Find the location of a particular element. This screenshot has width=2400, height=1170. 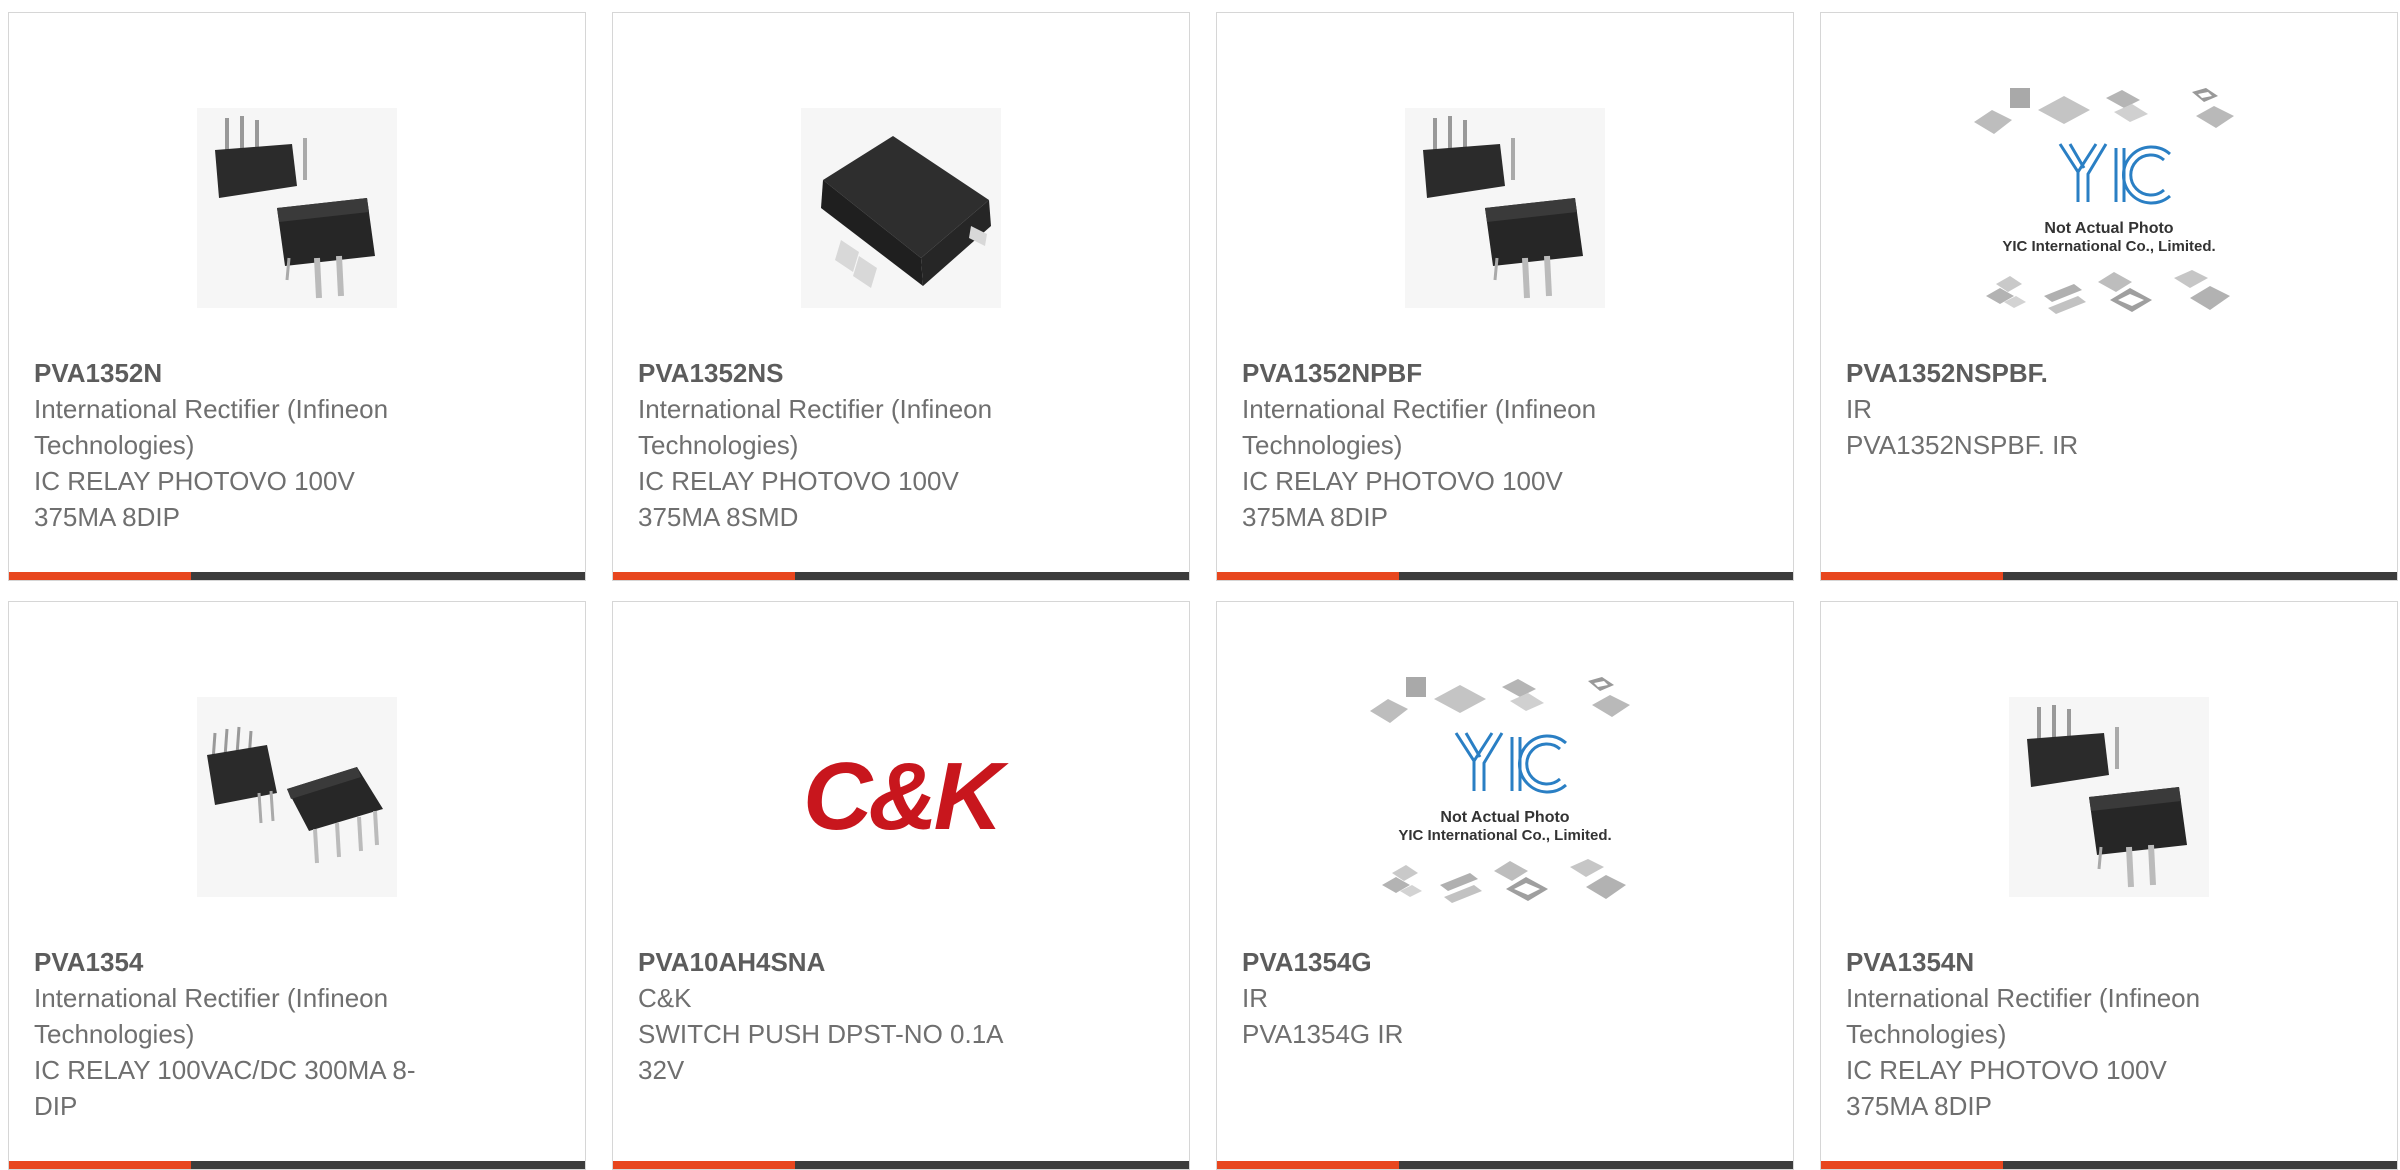

smd-relay-photo is located at coordinates (901, 208).